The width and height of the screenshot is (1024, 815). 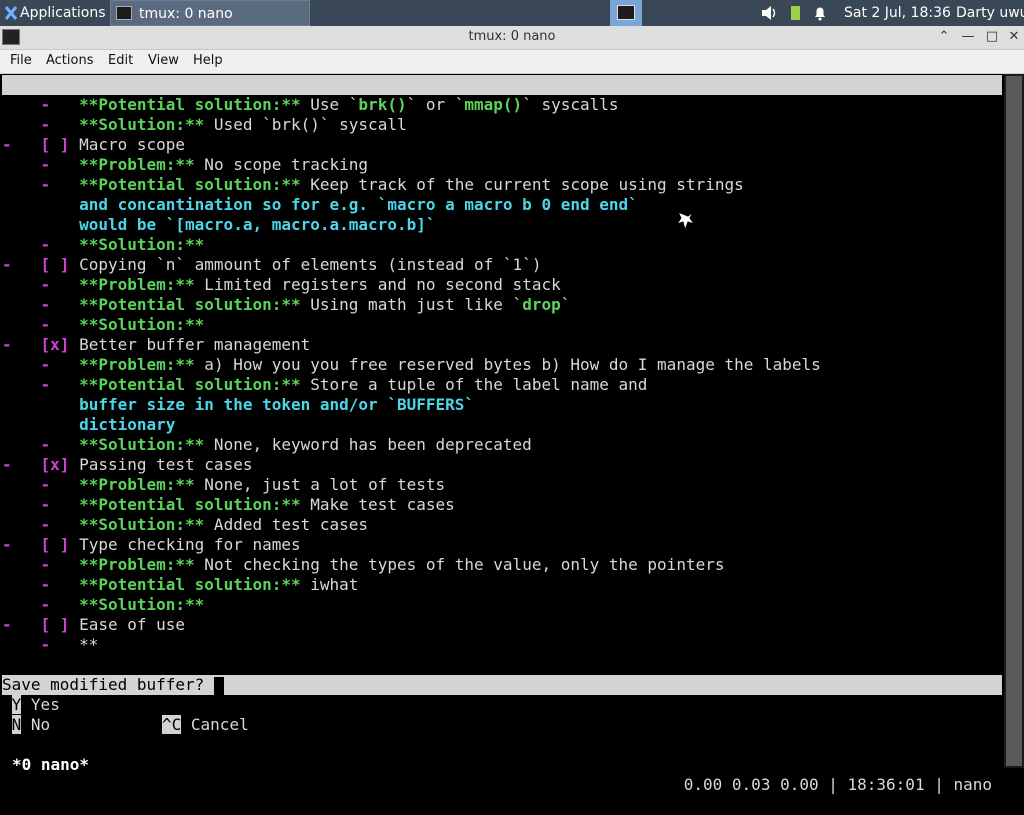 What do you see at coordinates (820, 13) in the screenshot?
I see `notification-bell-icon` at bounding box center [820, 13].